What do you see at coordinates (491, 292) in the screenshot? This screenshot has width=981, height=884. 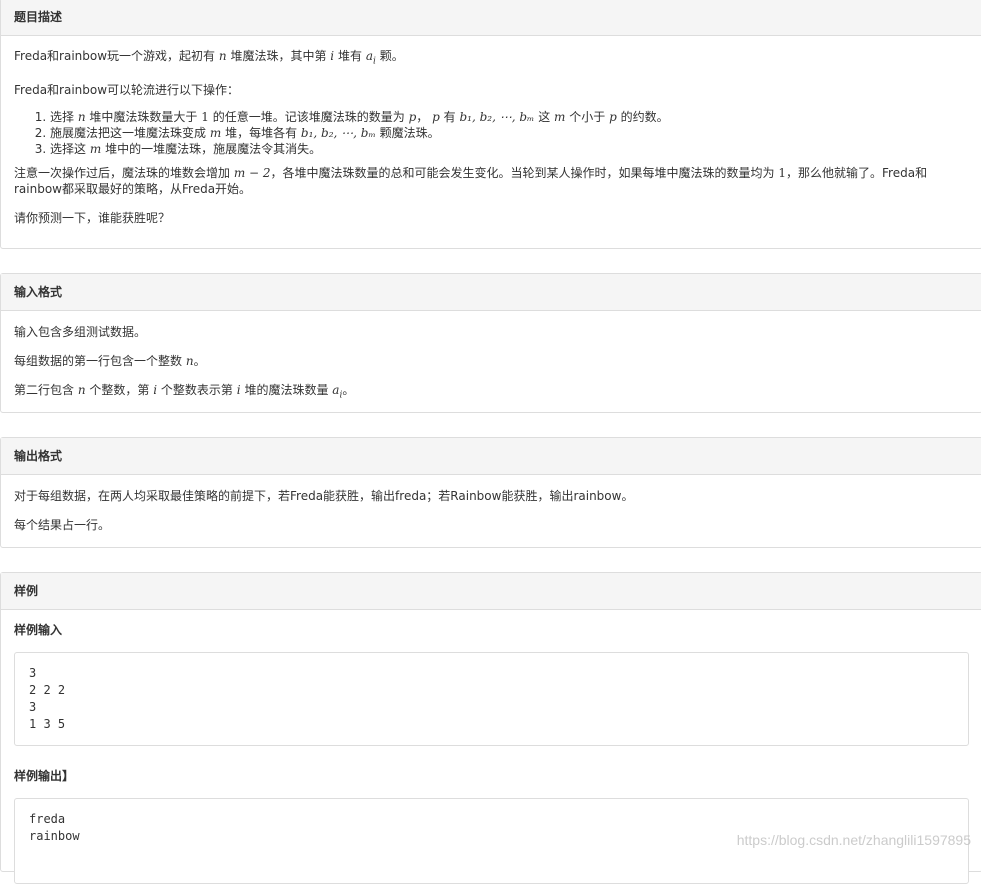 I see `input-format-title: 输入格式` at bounding box center [491, 292].